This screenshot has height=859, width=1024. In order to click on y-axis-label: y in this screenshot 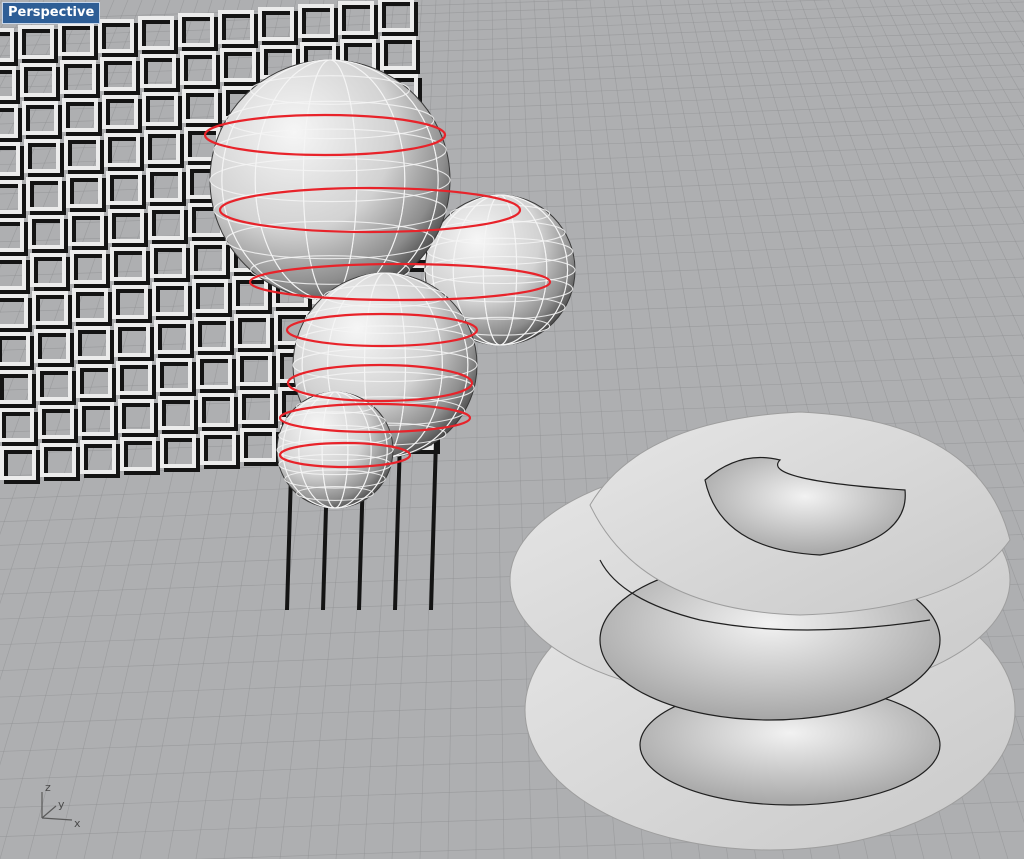, I will do `click(61, 804)`.